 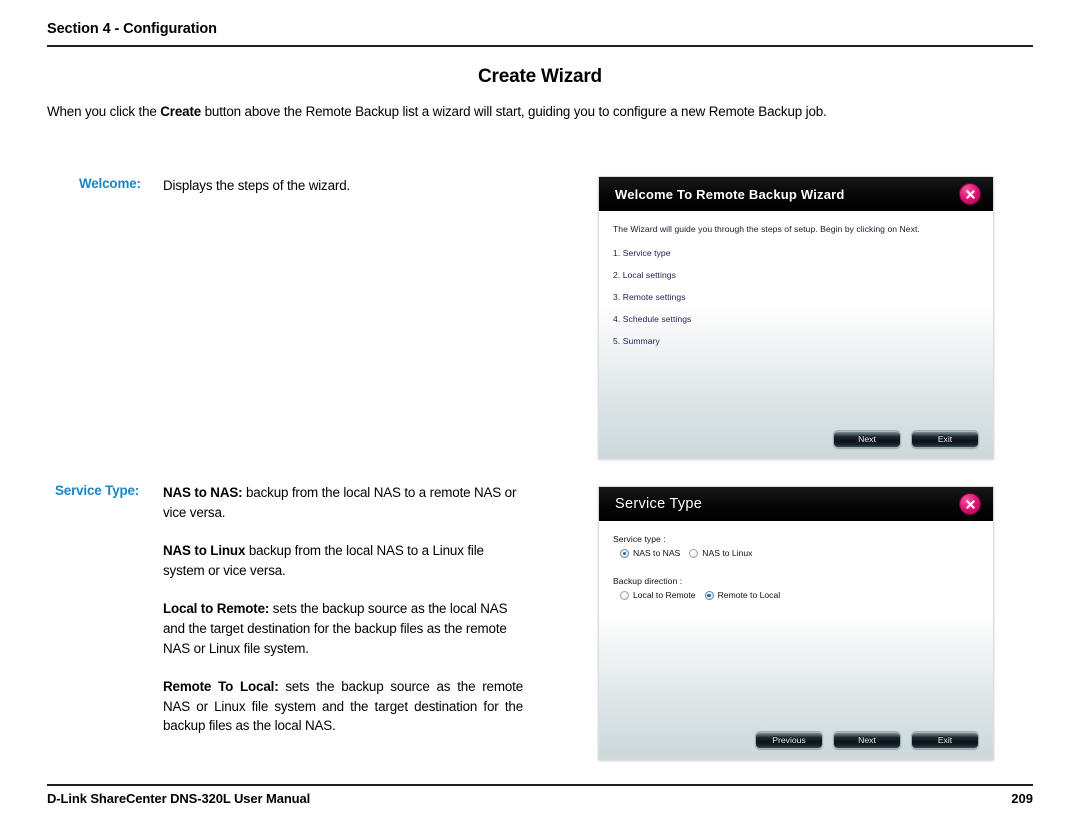 I want to click on para-2-bold: NAS to Linux, so click(x=204, y=551).